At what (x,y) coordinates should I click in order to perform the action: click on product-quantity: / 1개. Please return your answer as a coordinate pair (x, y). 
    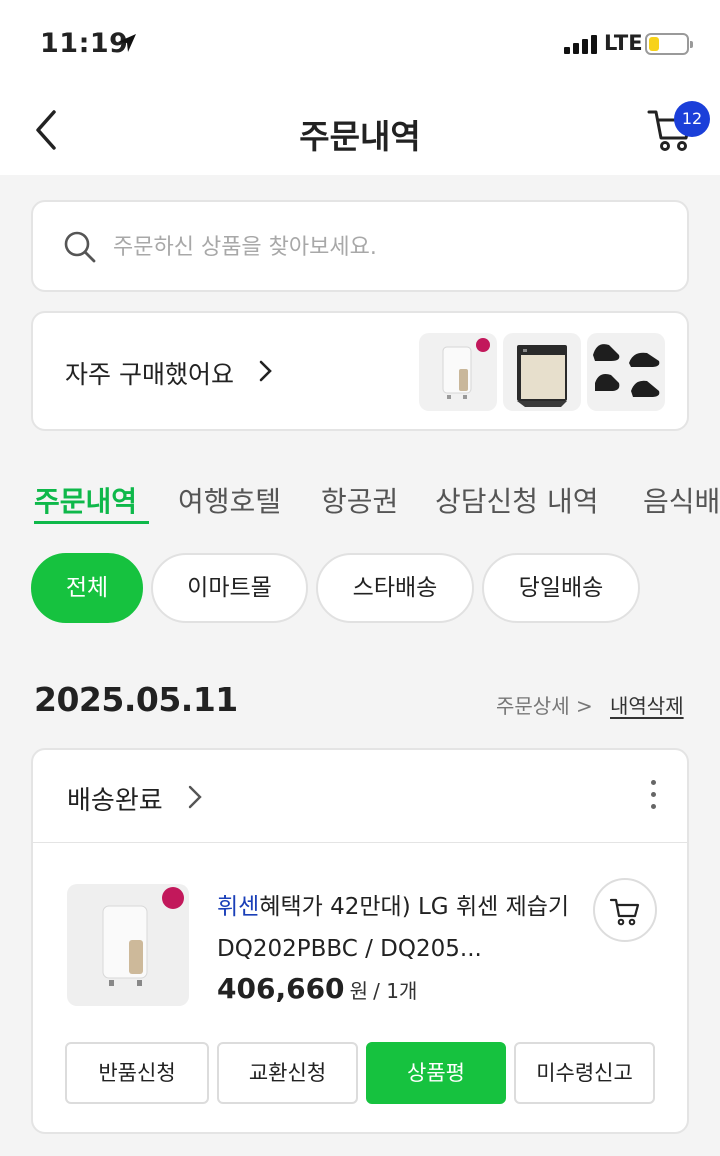
    Looking at the image, I should click on (395, 991).